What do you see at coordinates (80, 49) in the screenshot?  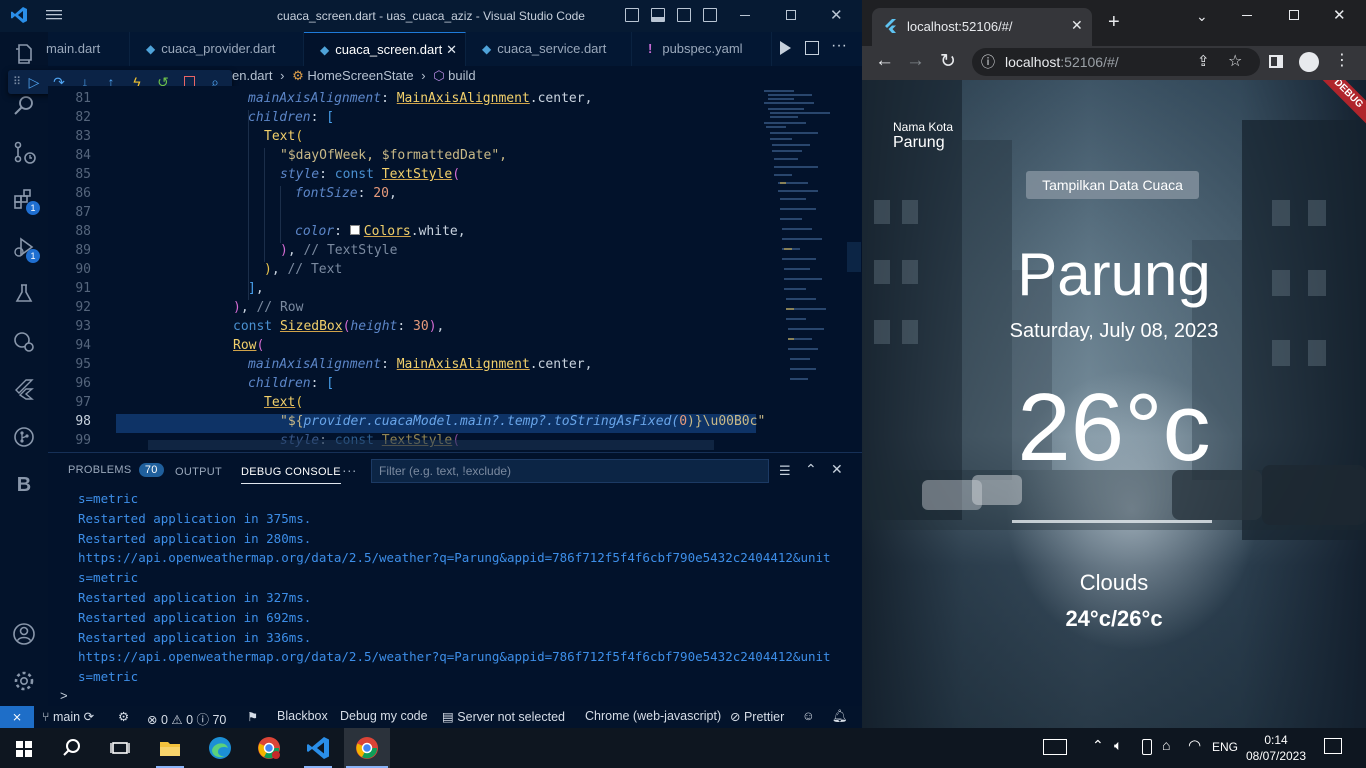 I see `tab-main-dart: main.dart` at bounding box center [80, 49].